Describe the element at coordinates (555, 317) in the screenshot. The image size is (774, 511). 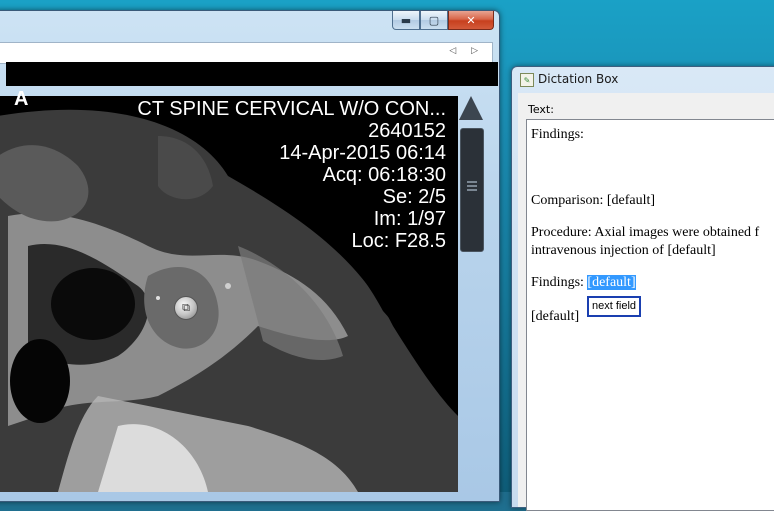
I see `trailing-default-field: [default]` at that location.